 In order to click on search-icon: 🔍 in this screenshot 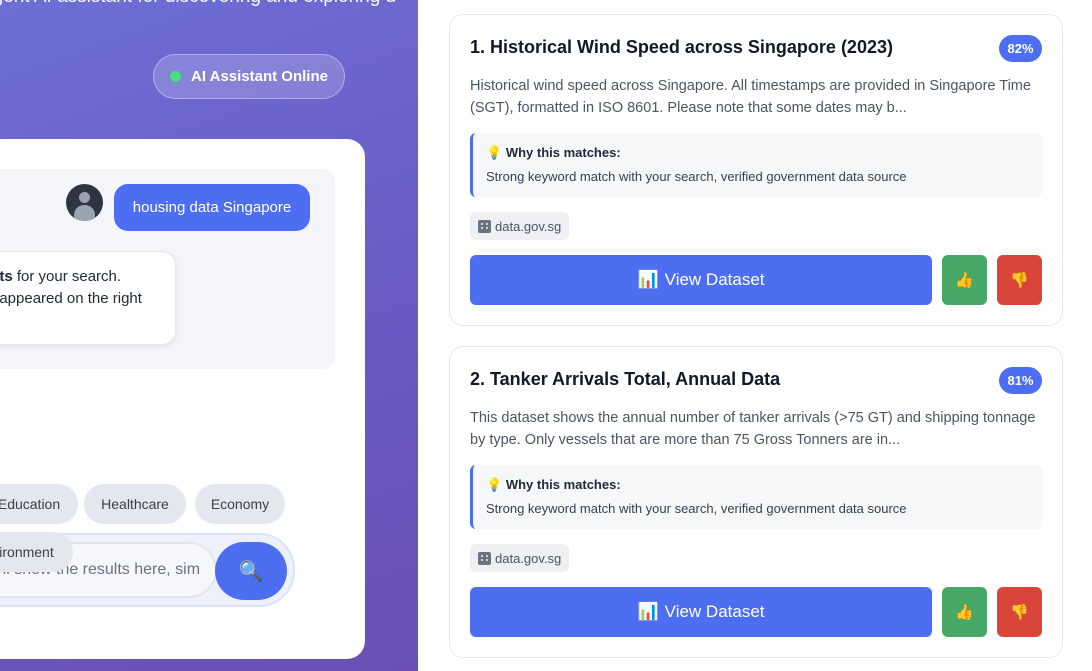, I will do `click(251, 571)`.